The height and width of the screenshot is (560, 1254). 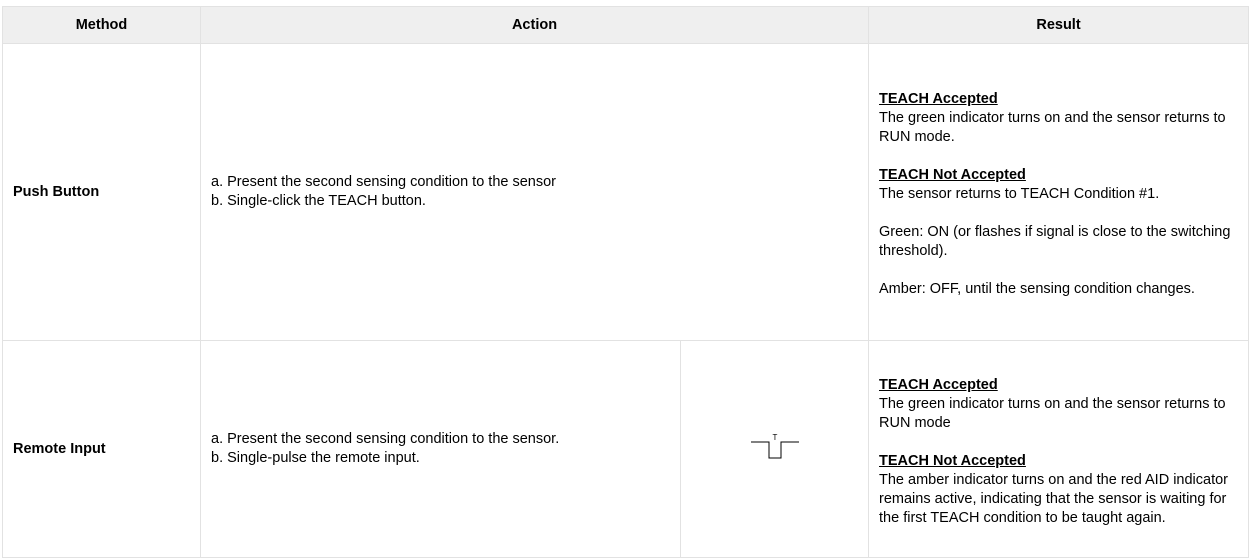 I want to click on pulse-diagram-cell: T, so click(x=774, y=449).